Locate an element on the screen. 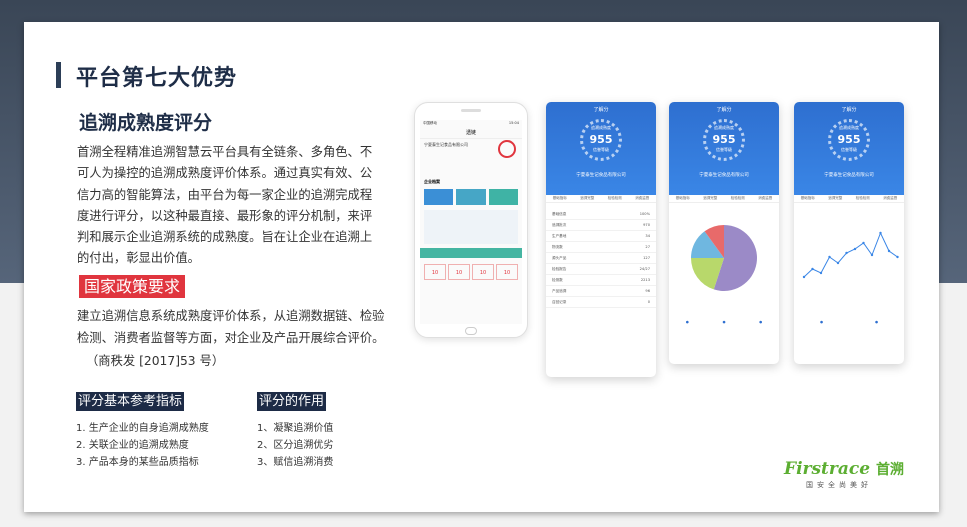 This screenshot has height=527, width=967. table-row: 检测数 2213 is located at coordinates (601, 280).